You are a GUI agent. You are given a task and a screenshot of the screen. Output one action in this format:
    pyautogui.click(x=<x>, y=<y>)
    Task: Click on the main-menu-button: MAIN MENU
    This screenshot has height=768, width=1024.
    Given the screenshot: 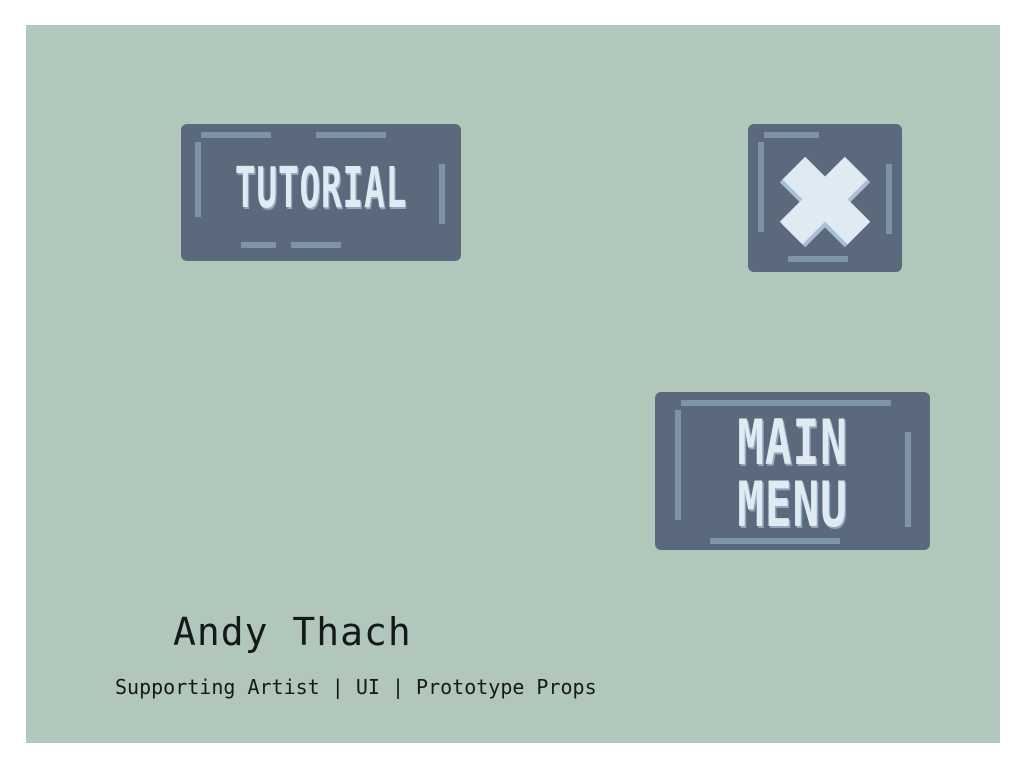 What is the action you would take?
    pyautogui.click(x=792, y=471)
    